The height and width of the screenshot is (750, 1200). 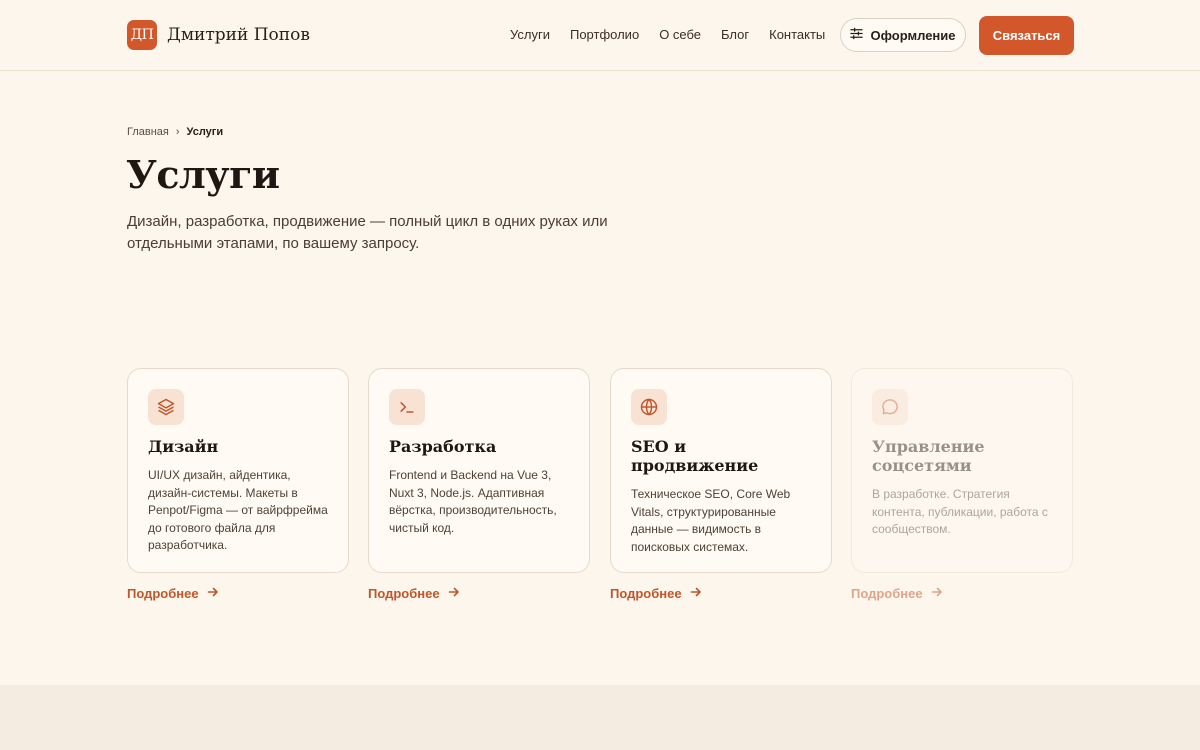 I want to click on nav-item-portfolio: Портфолио, so click(x=604, y=34).